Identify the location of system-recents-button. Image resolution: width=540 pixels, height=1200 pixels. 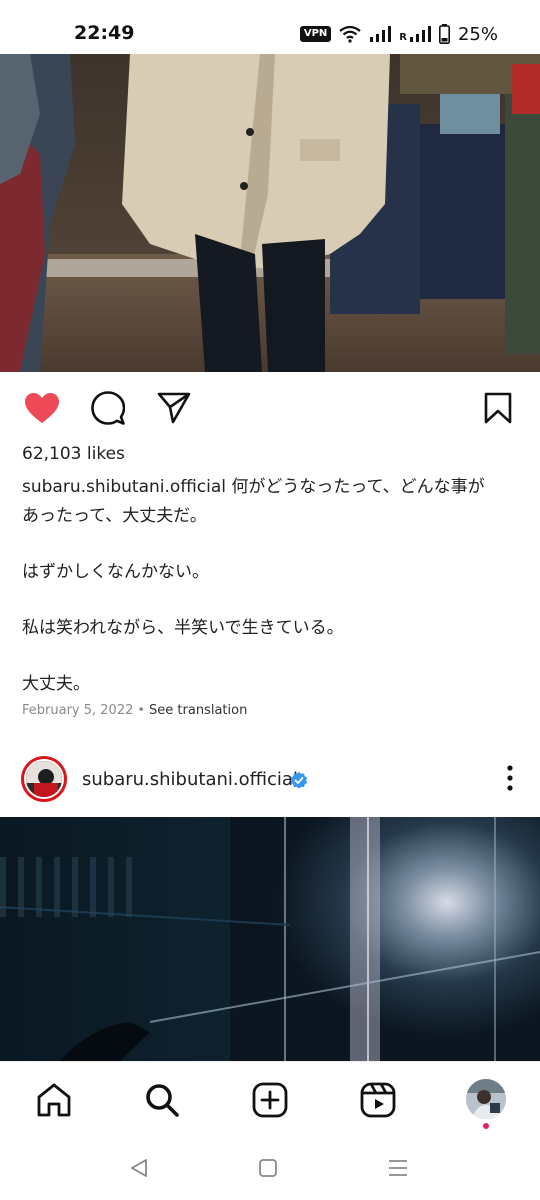
(268, 1168).